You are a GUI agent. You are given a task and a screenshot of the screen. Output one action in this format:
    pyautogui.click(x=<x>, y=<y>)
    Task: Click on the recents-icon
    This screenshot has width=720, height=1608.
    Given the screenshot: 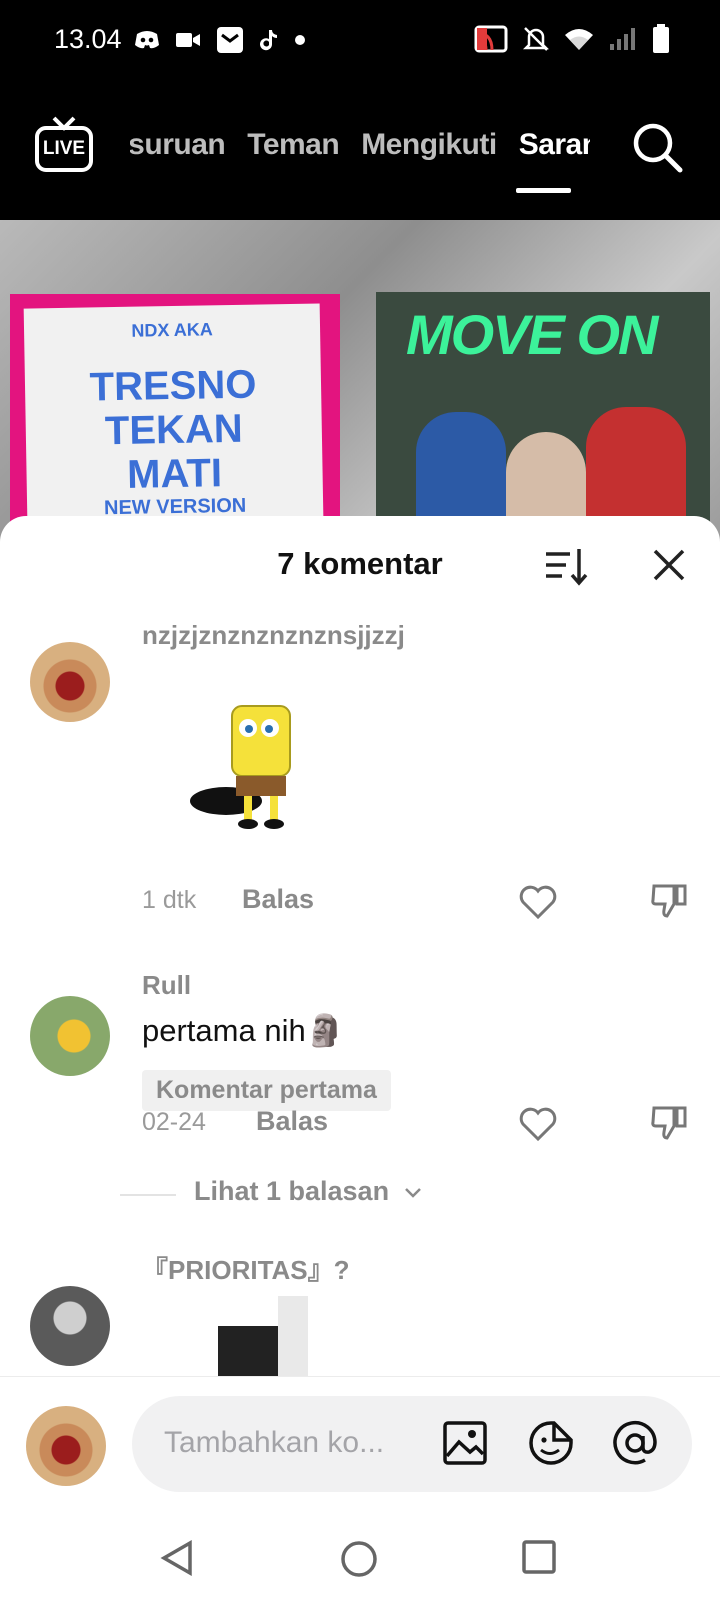 What is the action you would take?
    pyautogui.click(x=539, y=1559)
    